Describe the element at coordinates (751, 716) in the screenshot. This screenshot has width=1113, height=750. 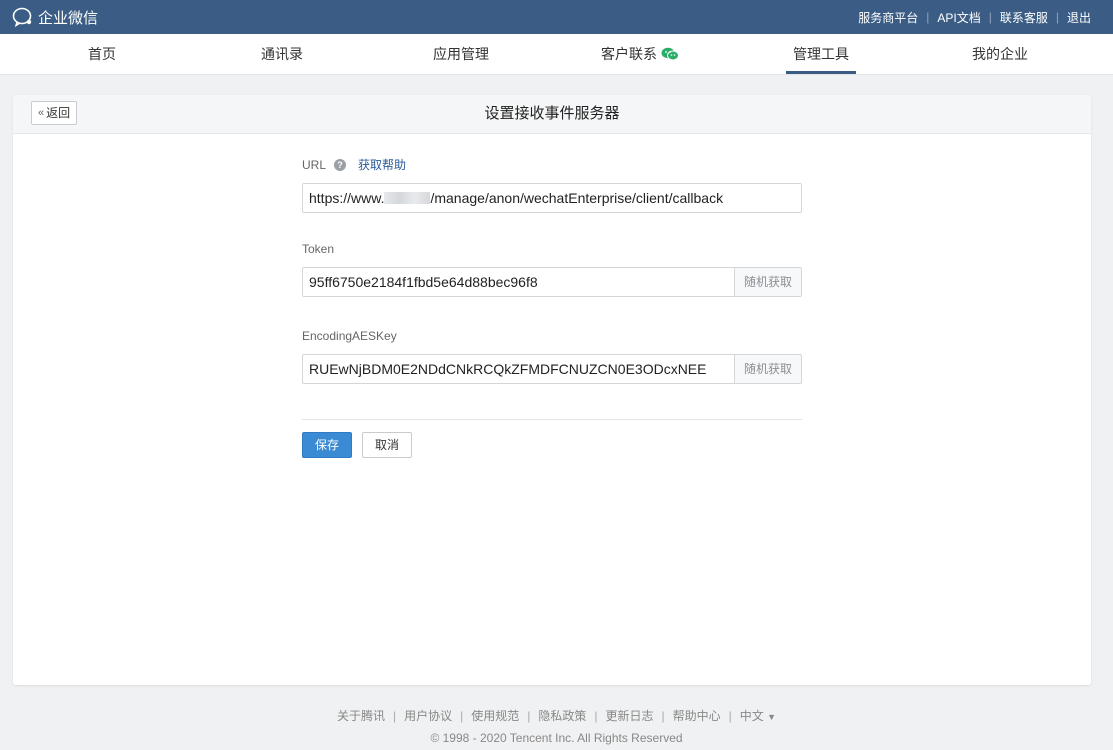
I see `language-label: 中文` at that location.